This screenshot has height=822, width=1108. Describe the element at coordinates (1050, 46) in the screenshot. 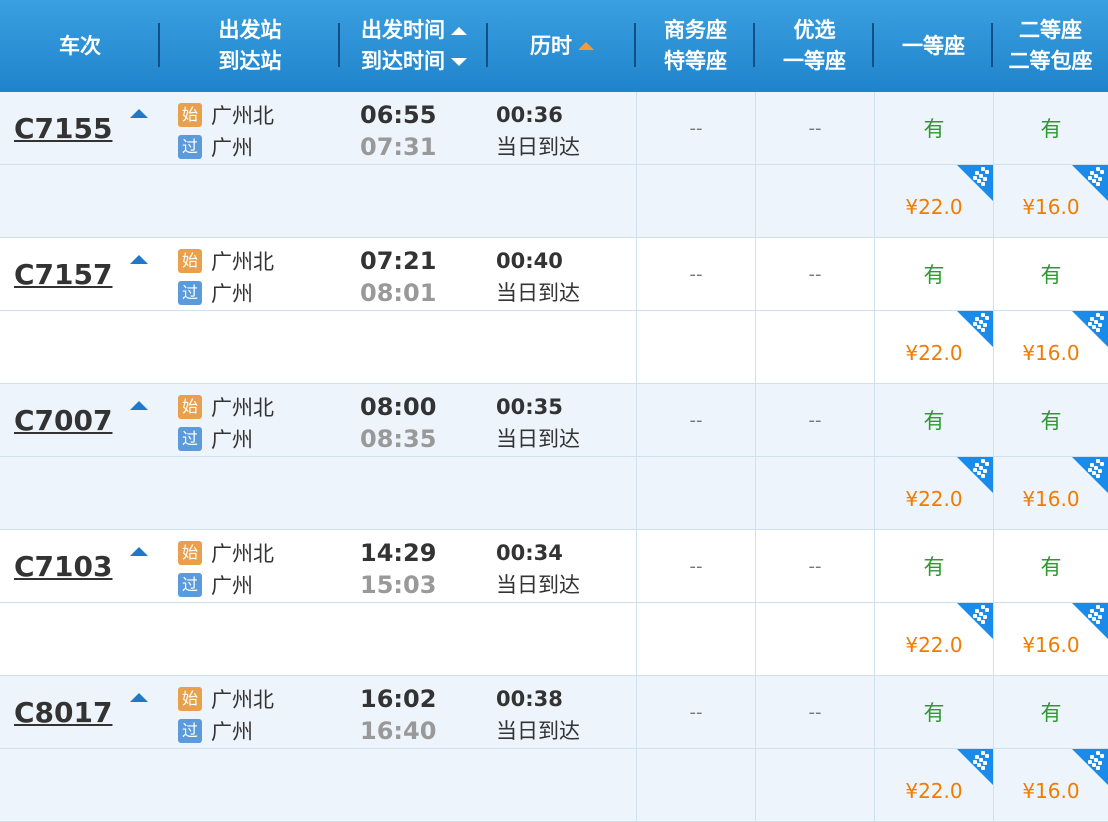

I see `col-second-class: 二等座 二等包座` at that location.